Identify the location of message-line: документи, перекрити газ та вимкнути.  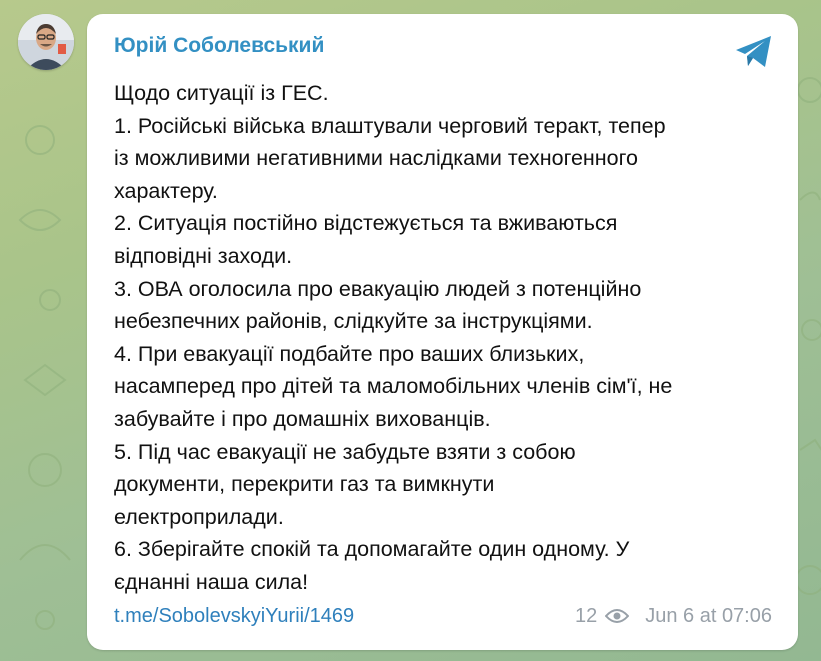
(304, 484).